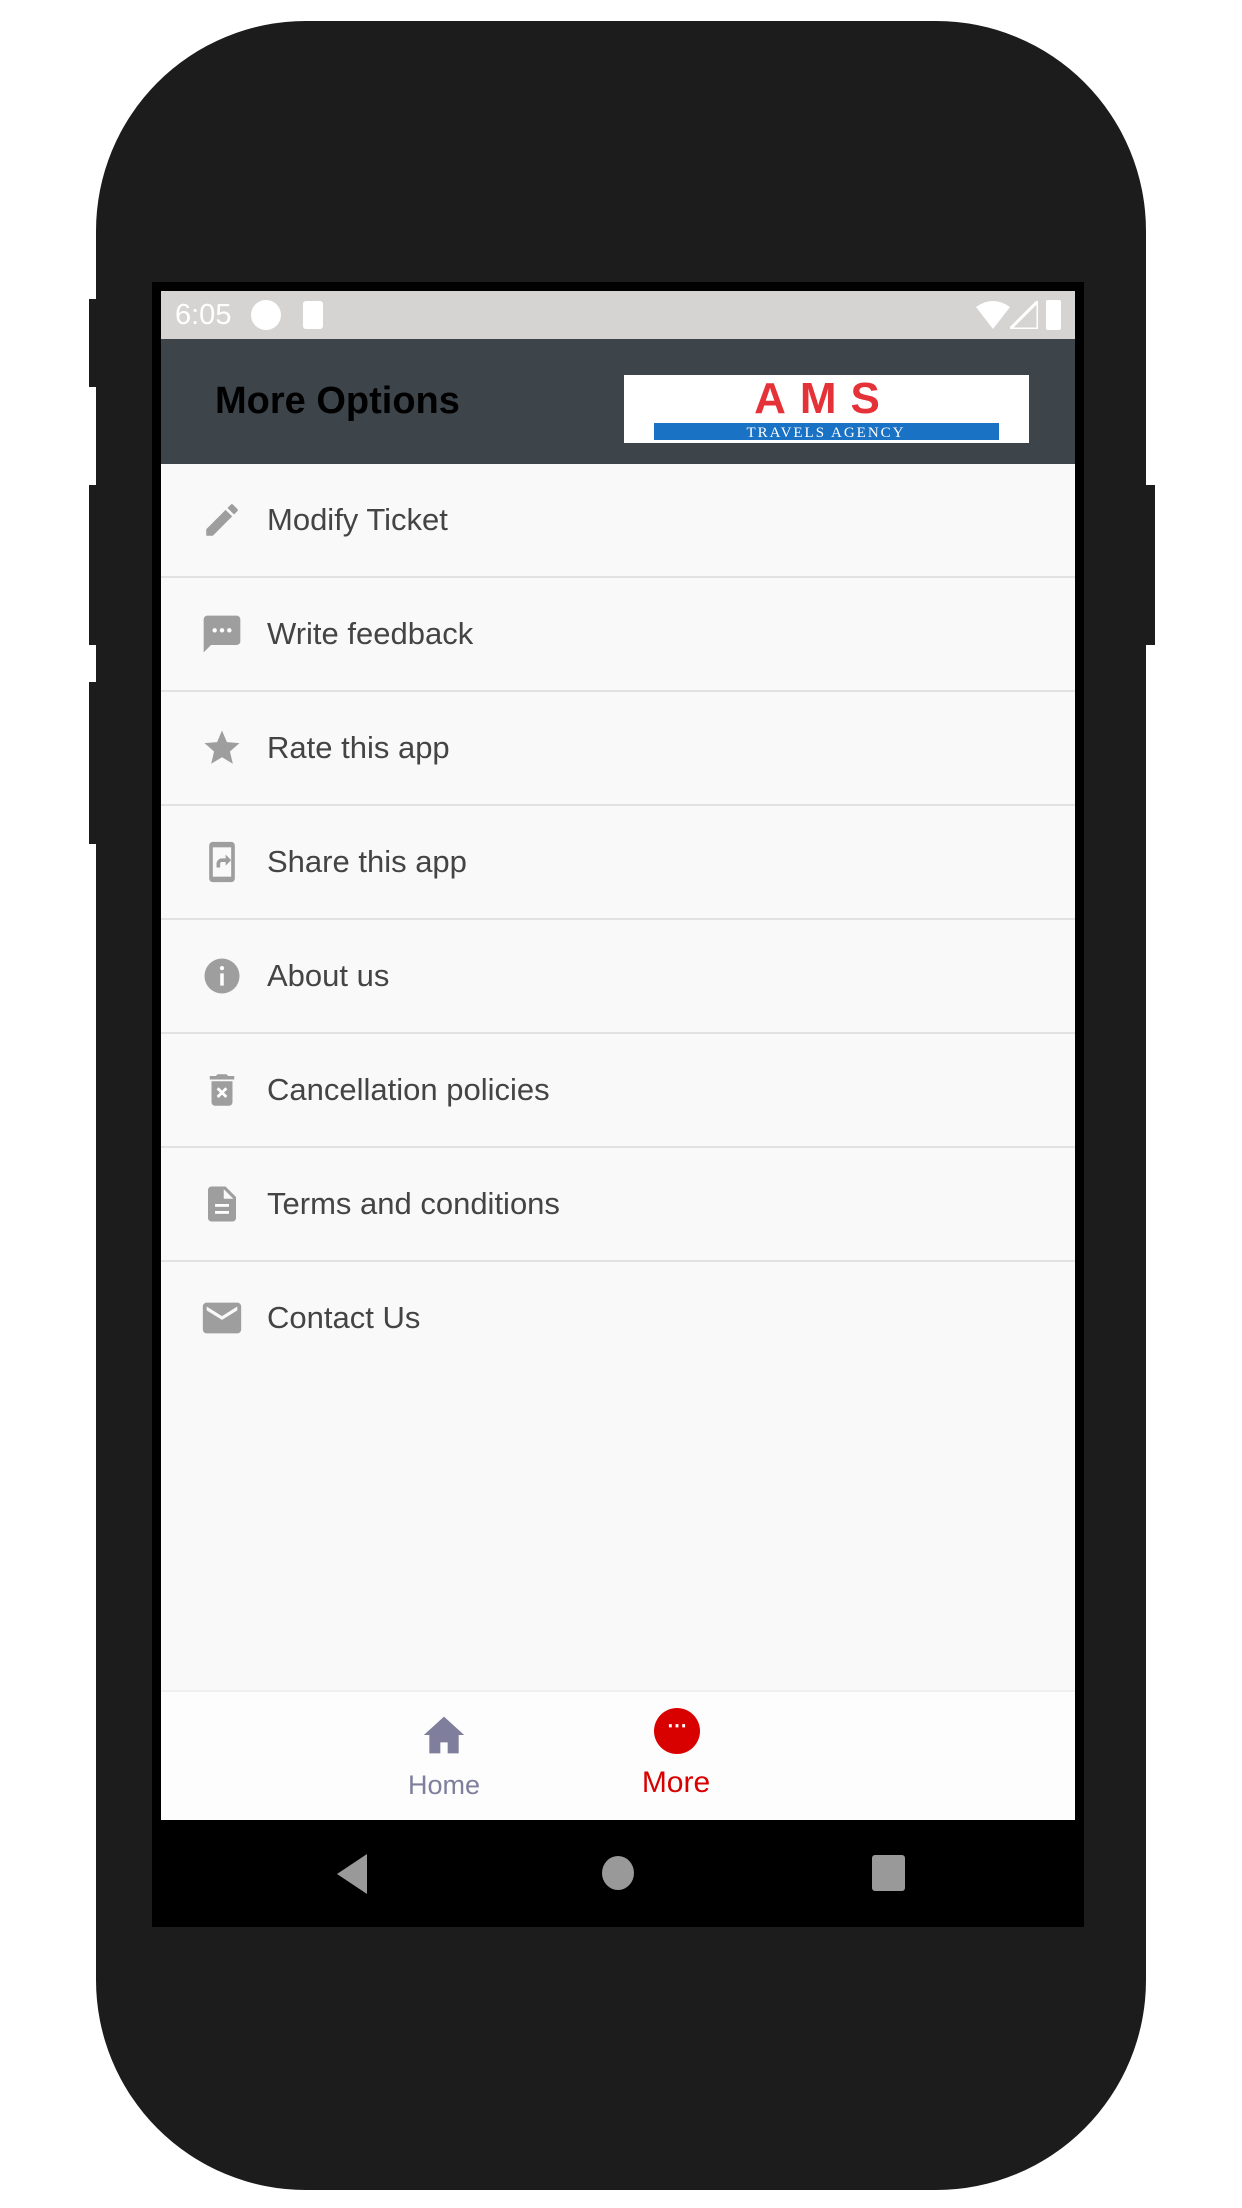 This screenshot has width=1242, height=2208. I want to click on battery-icon, so click(1053, 315).